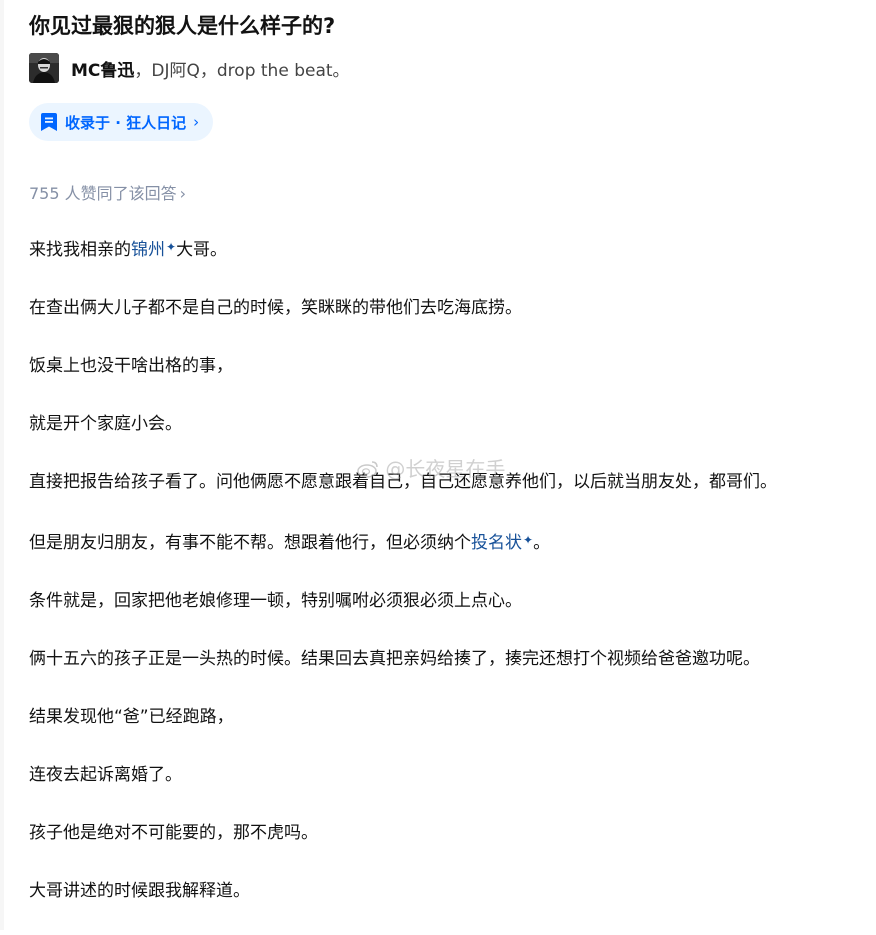  I want to click on keyword-link-jinzhou: 锦州✦, so click(153, 250).